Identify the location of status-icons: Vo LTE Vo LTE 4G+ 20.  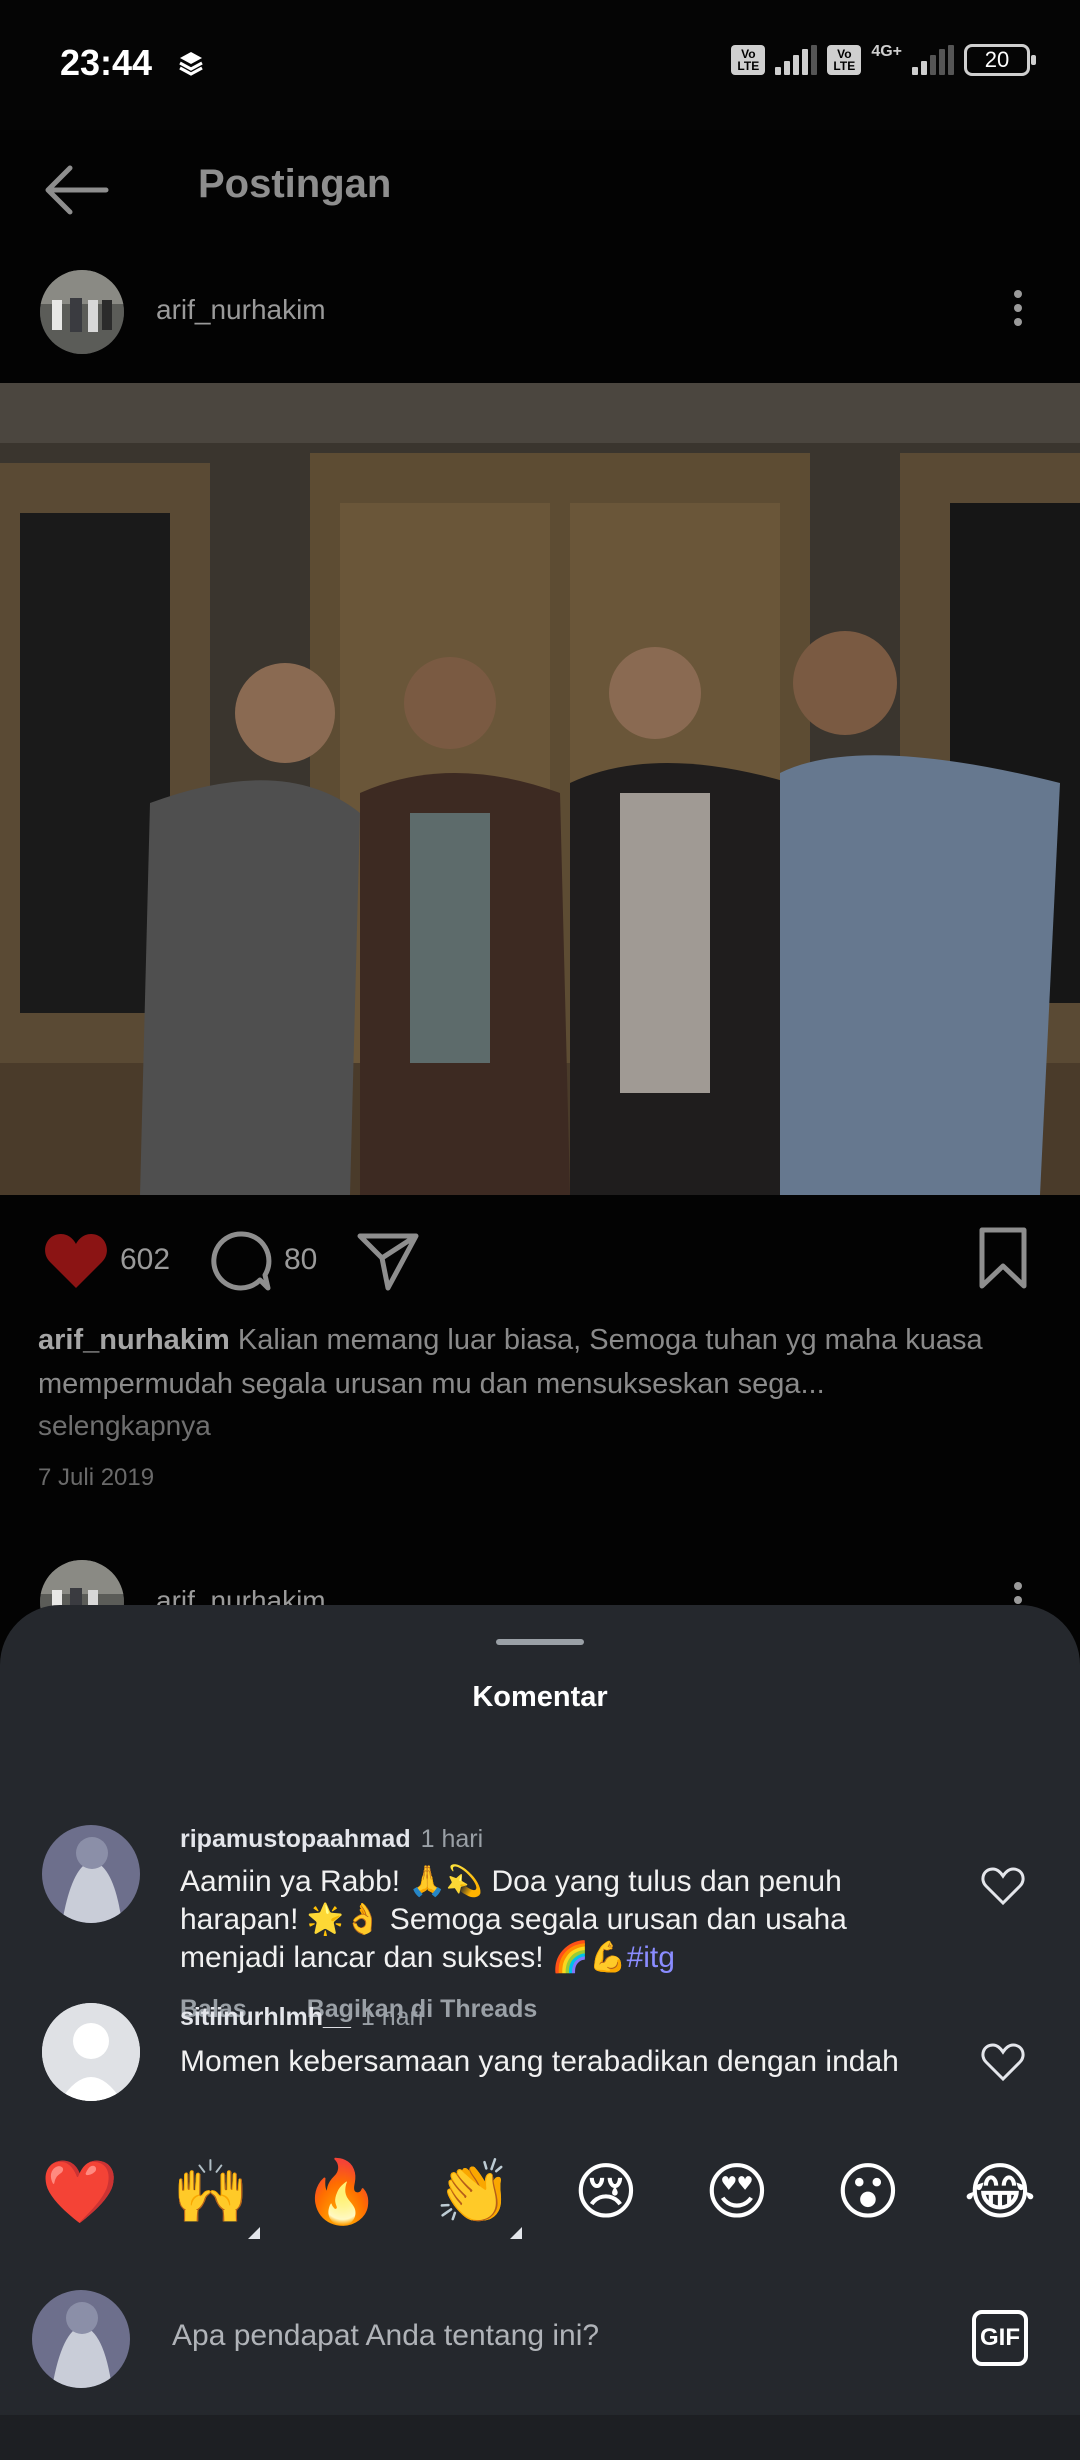
(883, 59).